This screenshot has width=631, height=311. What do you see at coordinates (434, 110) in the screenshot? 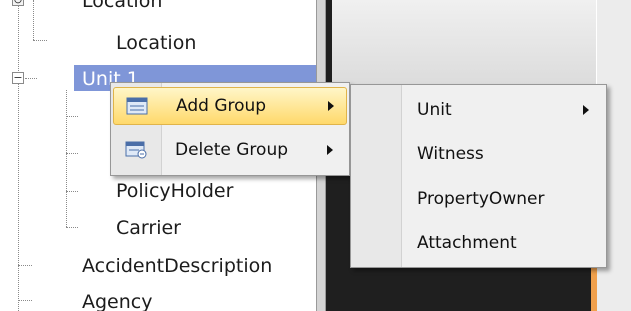
I see `menu-item-label: Unit` at bounding box center [434, 110].